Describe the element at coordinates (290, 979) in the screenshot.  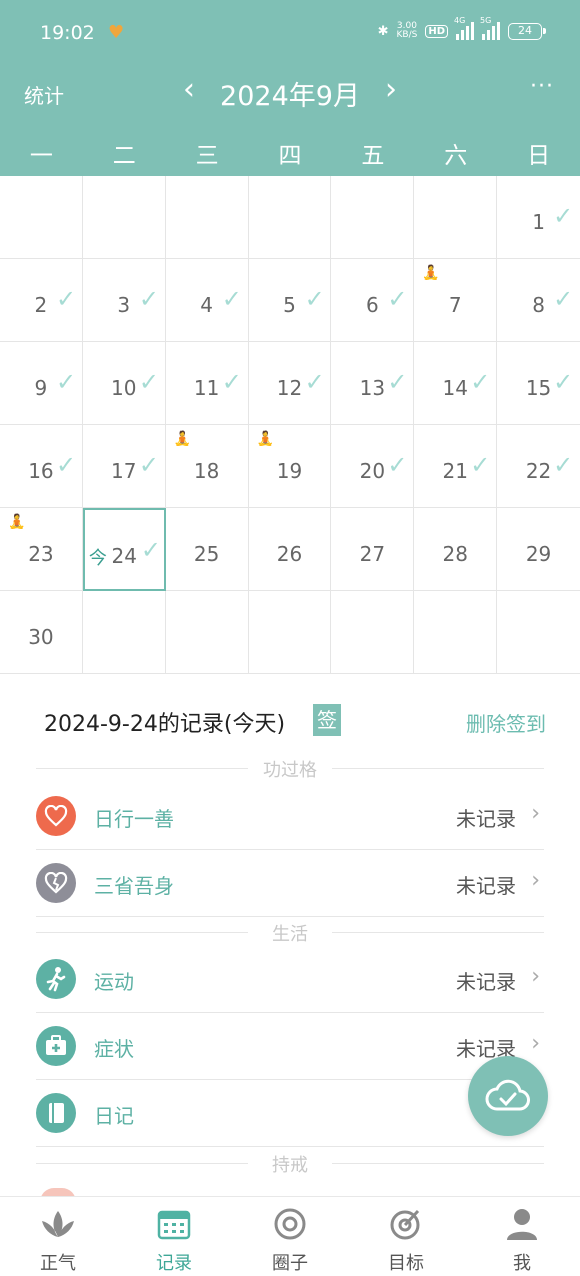
I see `row-exercise: 运动 未记录 ›` at that location.